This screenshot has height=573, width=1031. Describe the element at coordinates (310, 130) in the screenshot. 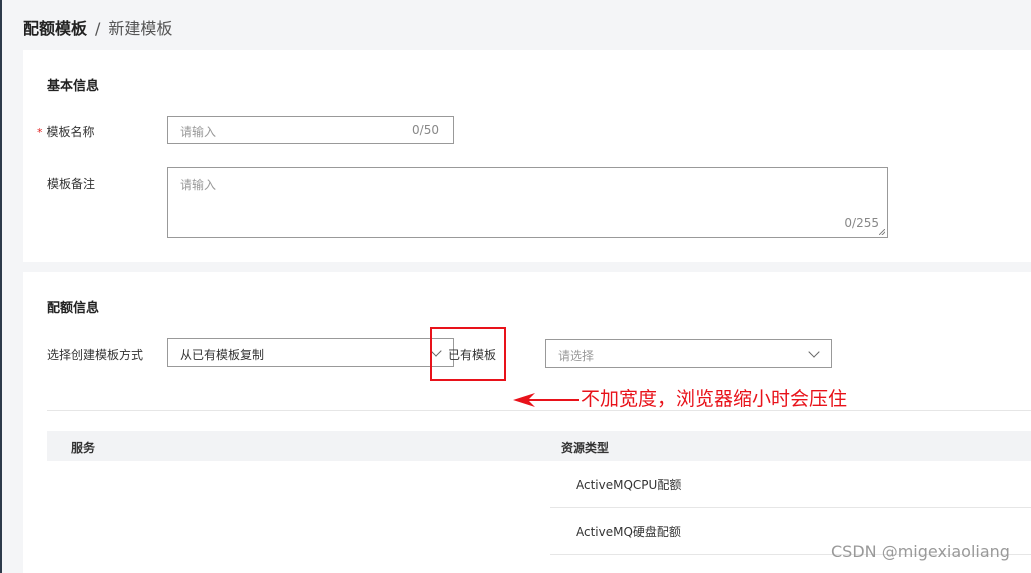

I see `template-name-input: 请输入 0/50` at that location.